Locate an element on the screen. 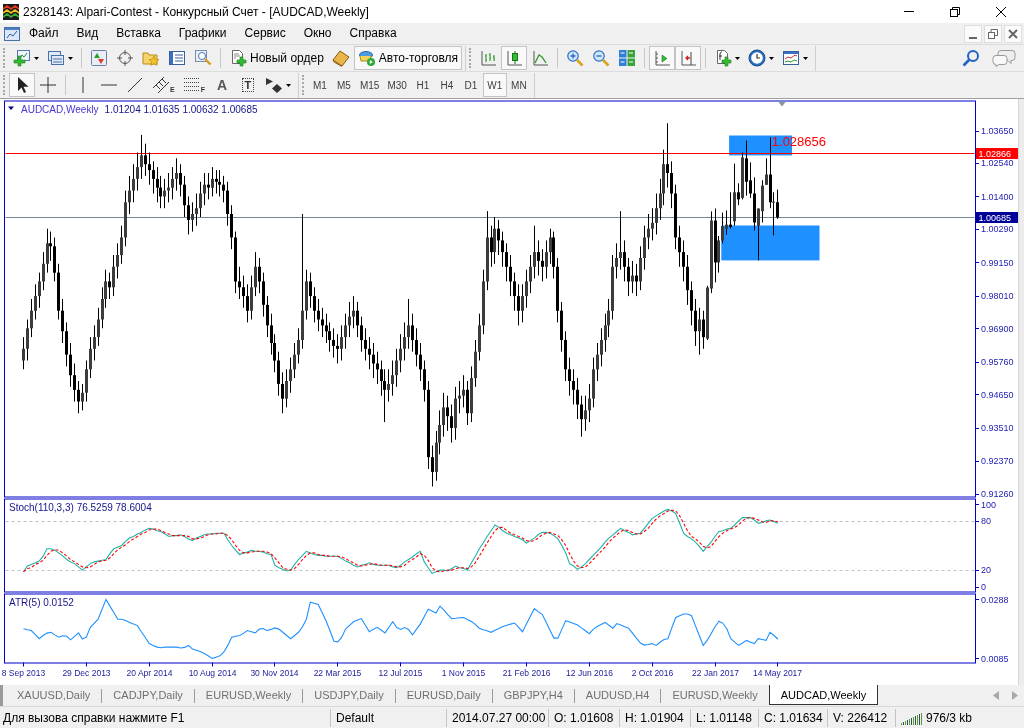 Image resolution: width=1024 pixels, height=728 pixels. timeframe-button: MN is located at coordinates (518, 85).